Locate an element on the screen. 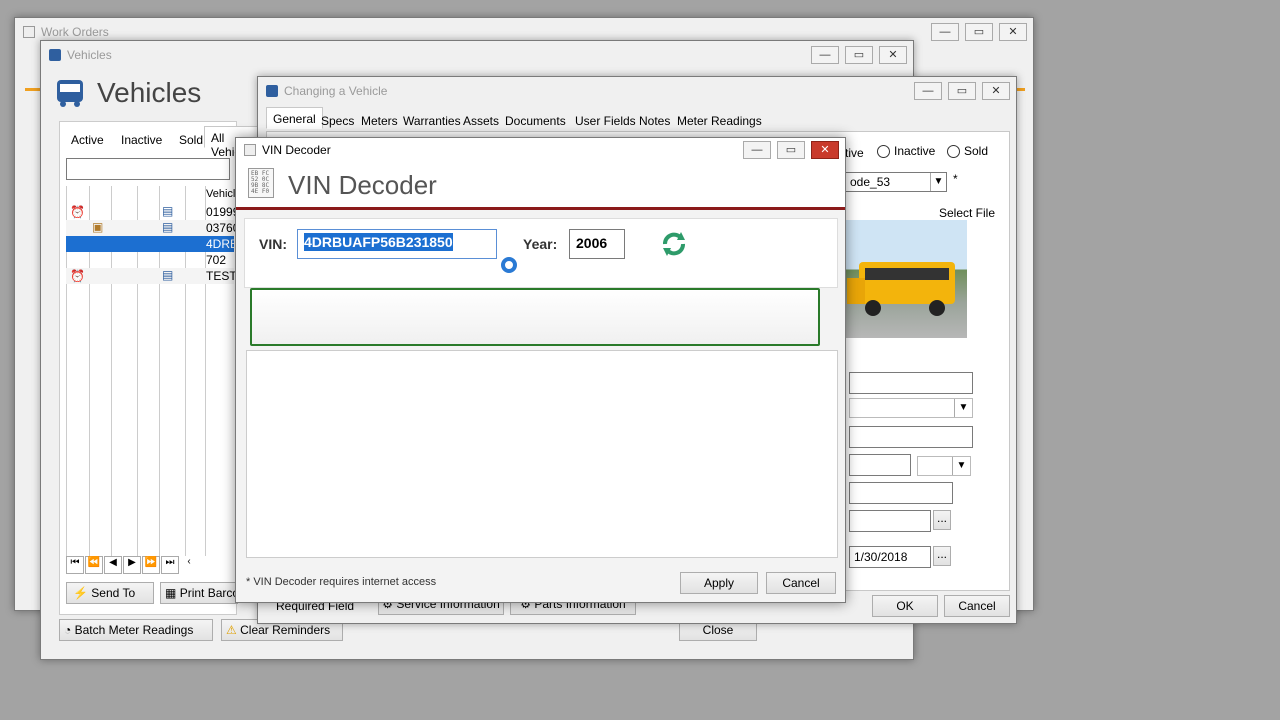 The height and width of the screenshot is (720, 1280). vin-input: 4DRBUAFP56B231850 is located at coordinates (397, 244).